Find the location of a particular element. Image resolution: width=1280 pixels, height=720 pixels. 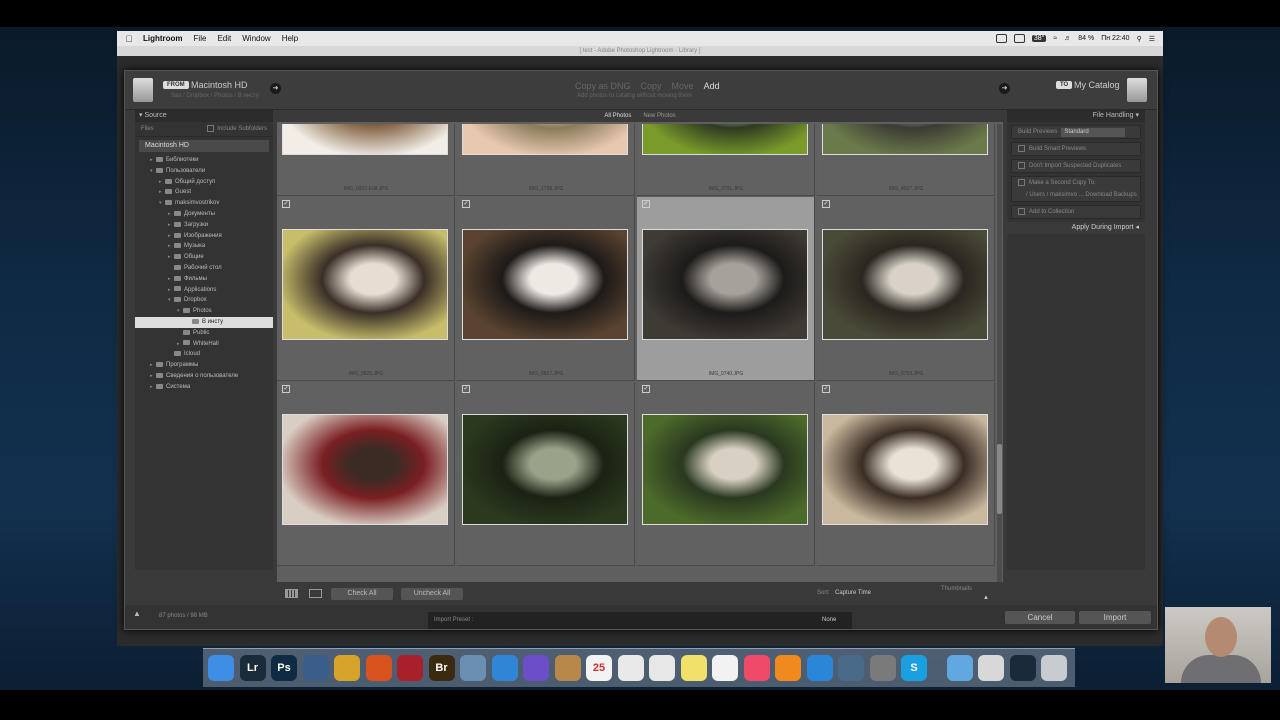

folder-item: ▾ maksimvostrikov is located at coordinates (204, 203).